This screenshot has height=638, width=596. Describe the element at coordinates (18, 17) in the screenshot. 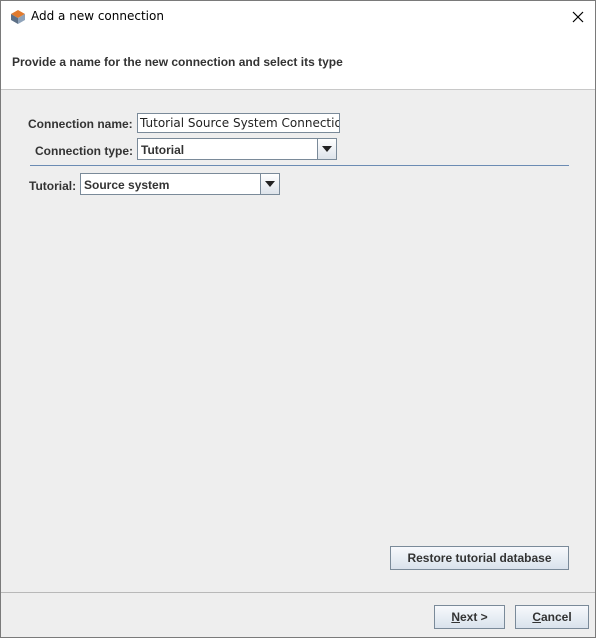

I see `app-icon` at that location.